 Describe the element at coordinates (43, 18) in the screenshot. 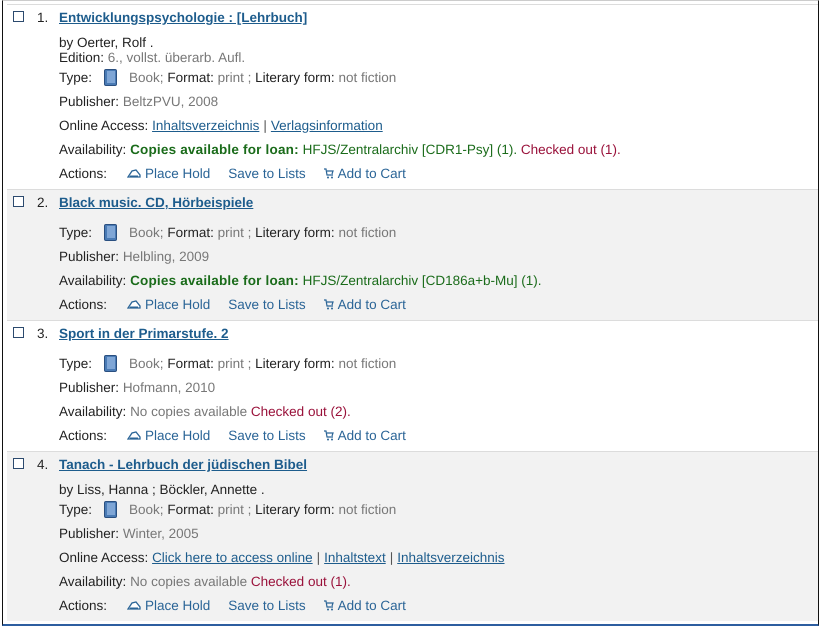

I see `record-number: 1.` at that location.